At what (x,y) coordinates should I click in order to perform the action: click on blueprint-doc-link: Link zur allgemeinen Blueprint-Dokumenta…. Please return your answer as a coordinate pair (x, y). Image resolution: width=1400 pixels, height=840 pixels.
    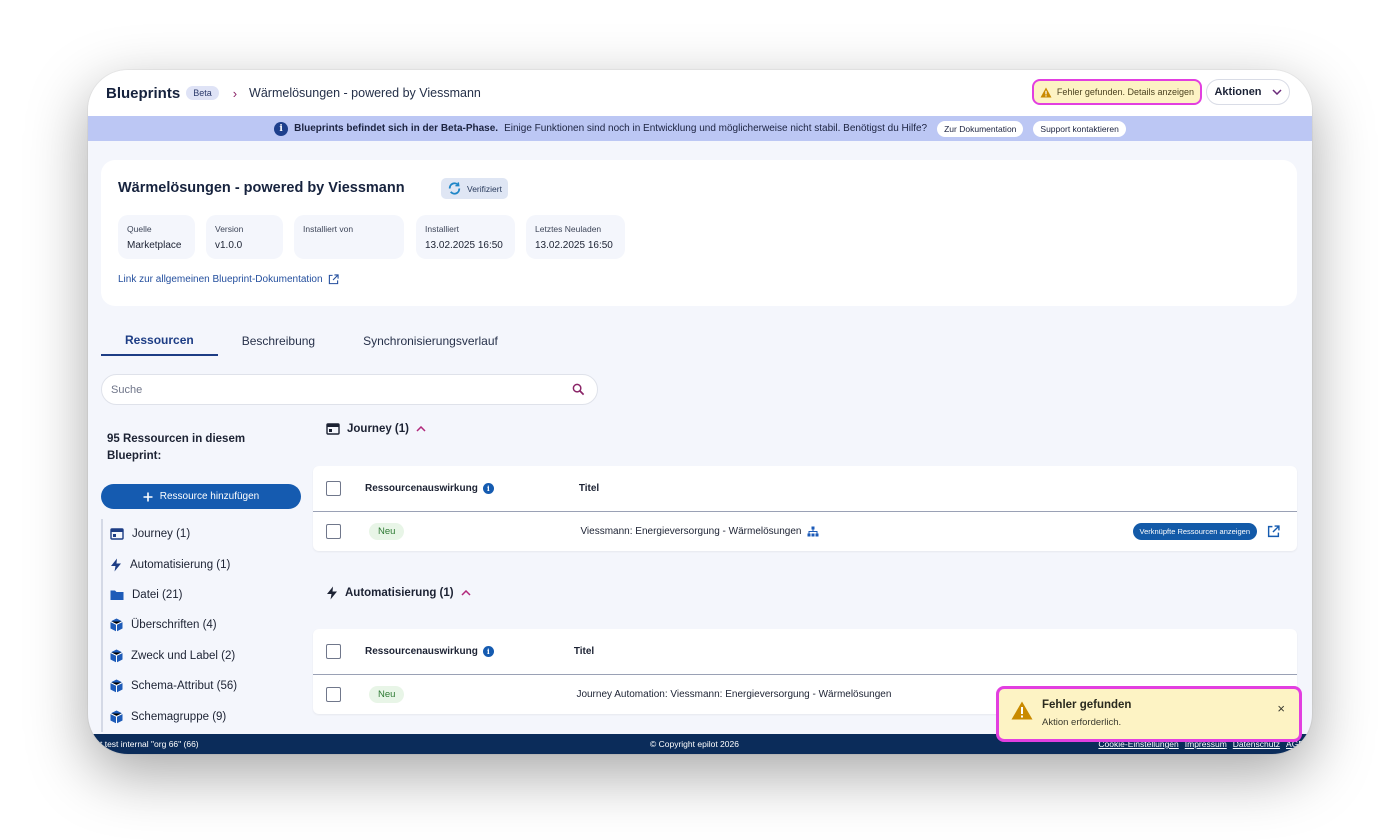
    Looking at the image, I should click on (228, 279).